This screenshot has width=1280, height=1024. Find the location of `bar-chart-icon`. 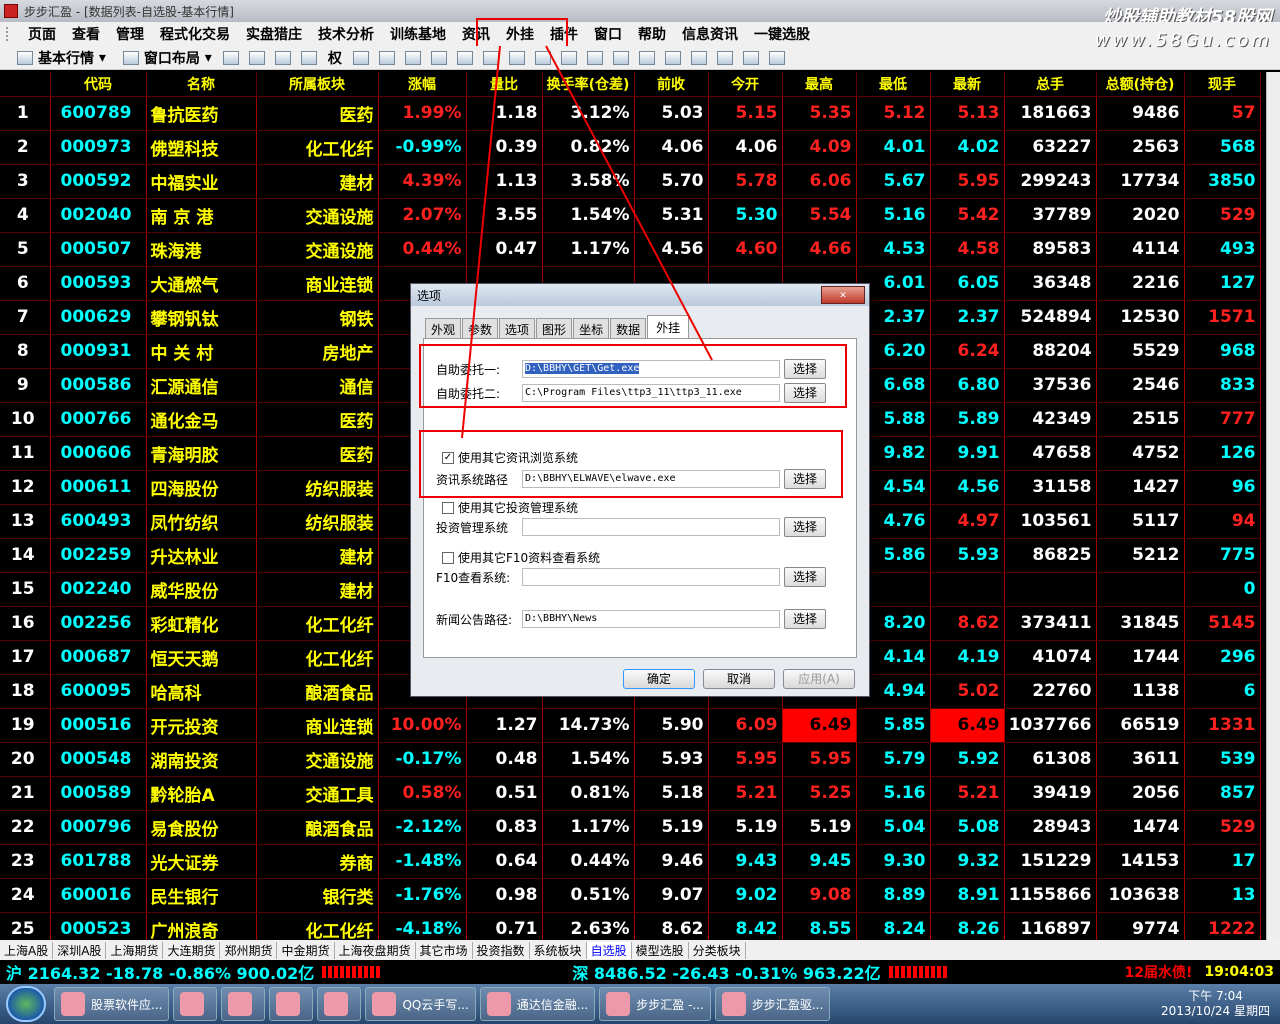

bar-chart-icon is located at coordinates (412, 57).